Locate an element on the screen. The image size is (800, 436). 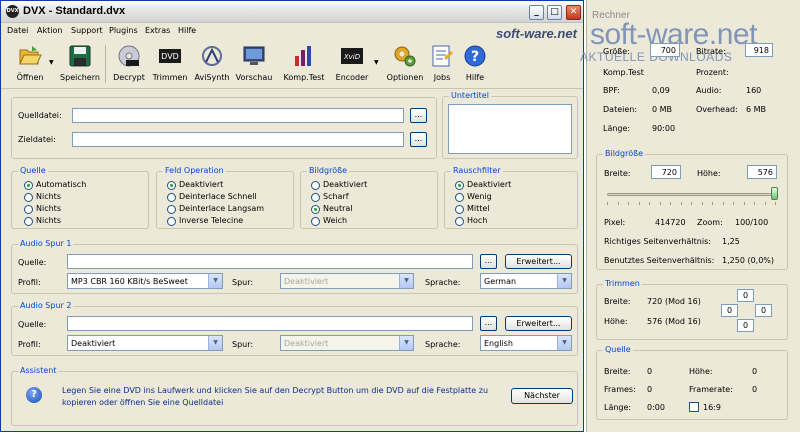
open-button: Öffnen is located at coordinates (30, 65).